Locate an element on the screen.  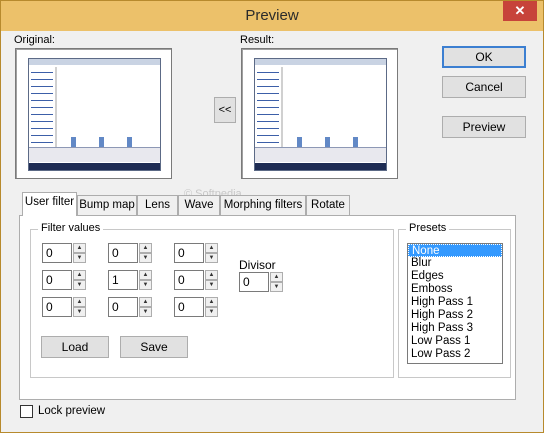
save-button: Save is located at coordinates (154, 347).